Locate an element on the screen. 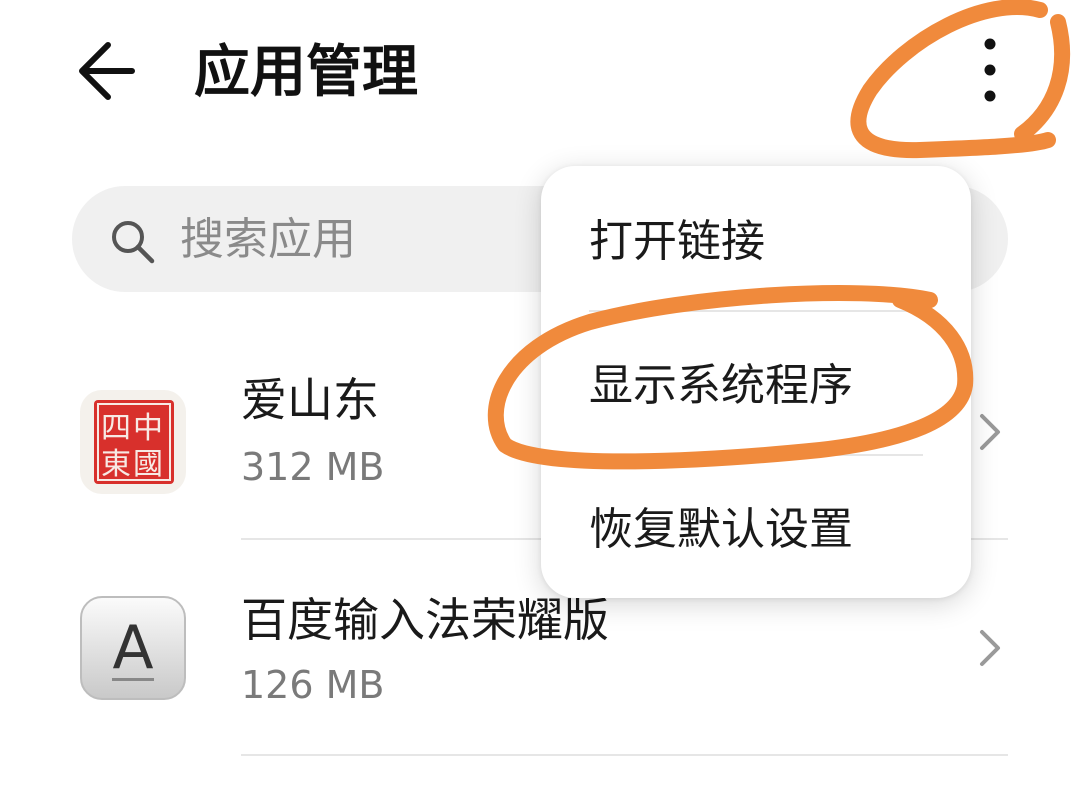 The image size is (1080, 790). menu-item-show-system-apps: 显示系统程序 is located at coordinates (756, 382).